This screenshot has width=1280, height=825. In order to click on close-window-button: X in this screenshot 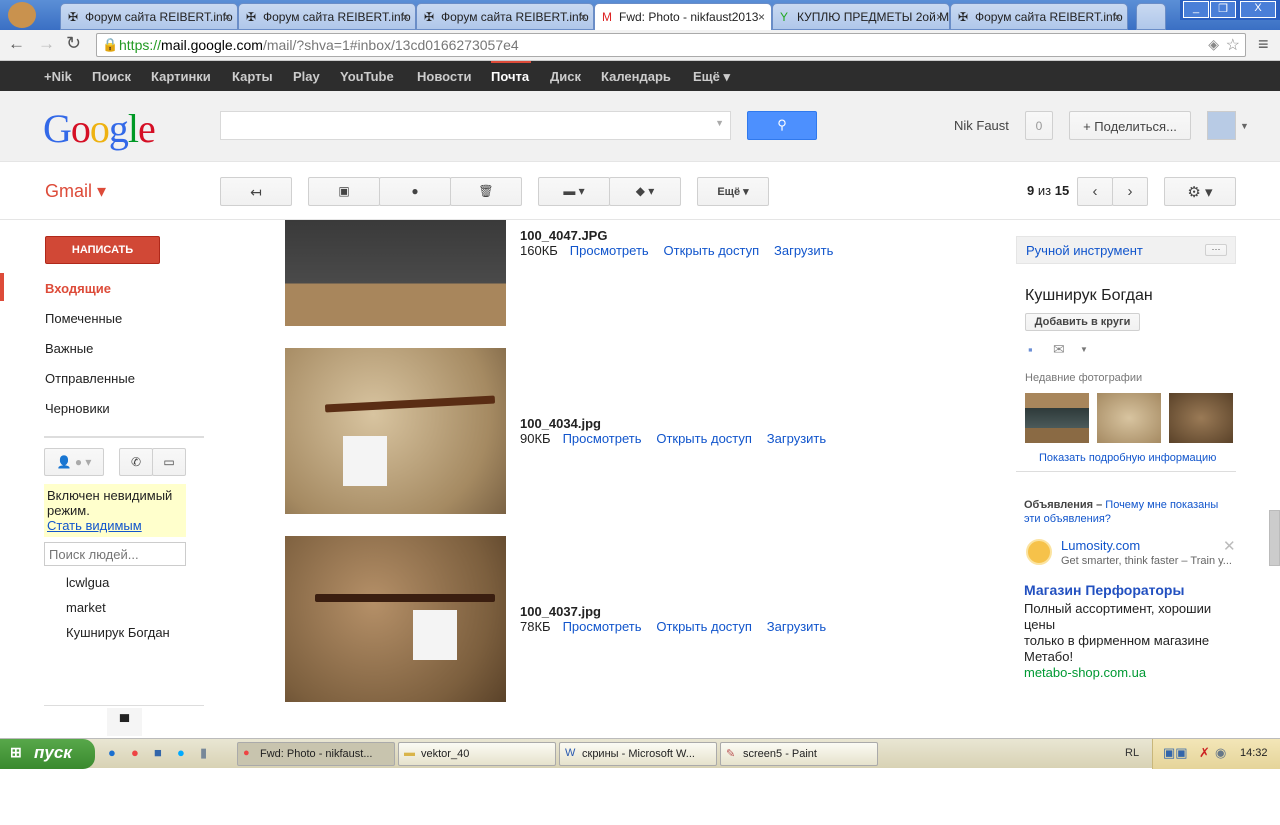, I will do `click(1258, 9)`.